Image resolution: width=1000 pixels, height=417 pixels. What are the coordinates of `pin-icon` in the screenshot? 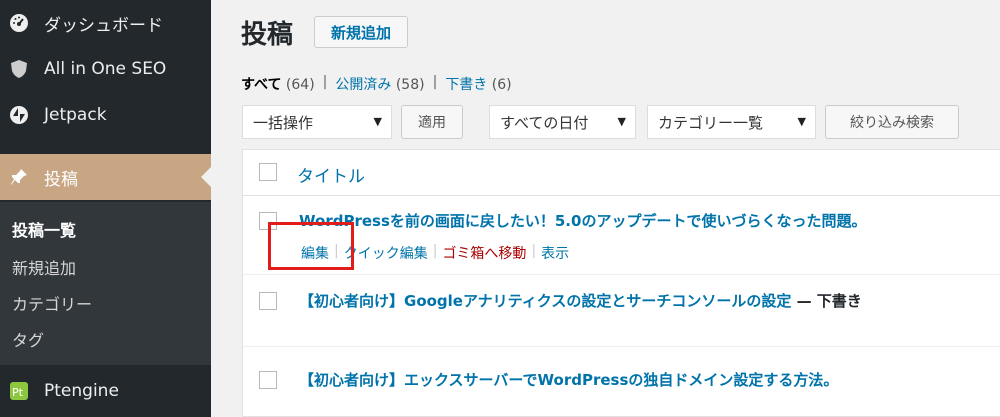 It's located at (19, 177).